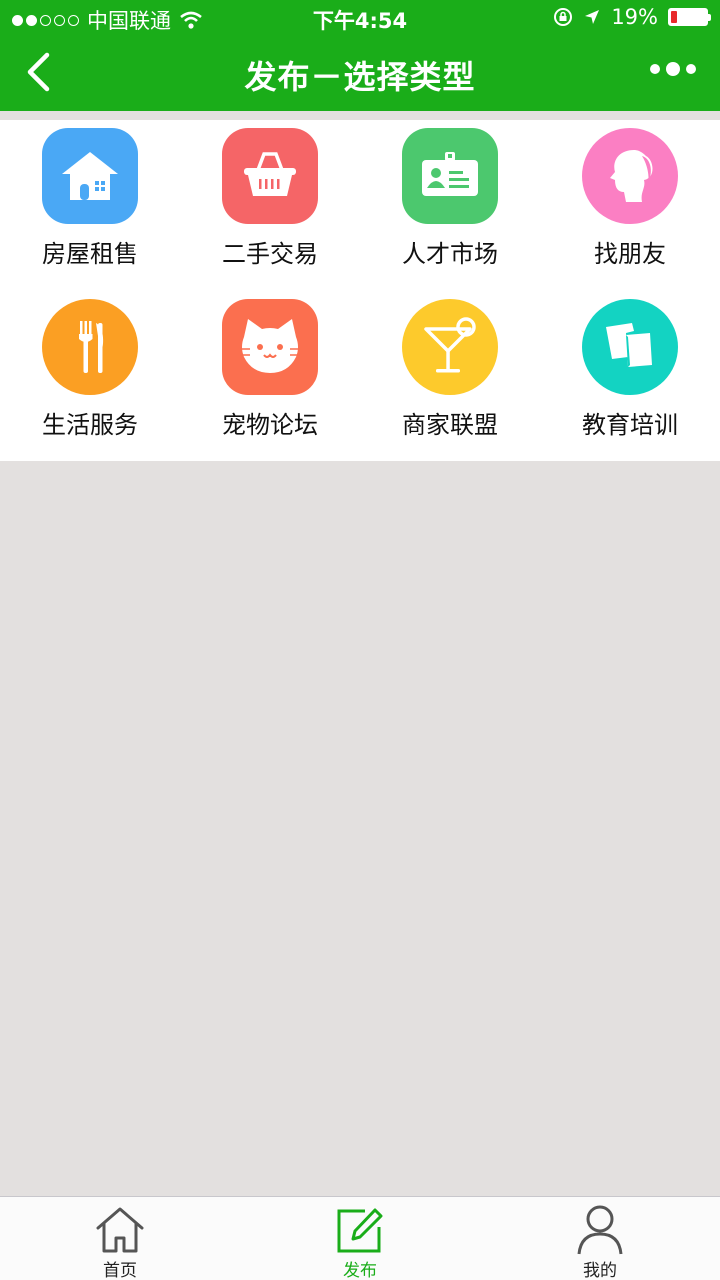 The image size is (720, 1280). I want to click on edit-icon, so click(360, 1229).